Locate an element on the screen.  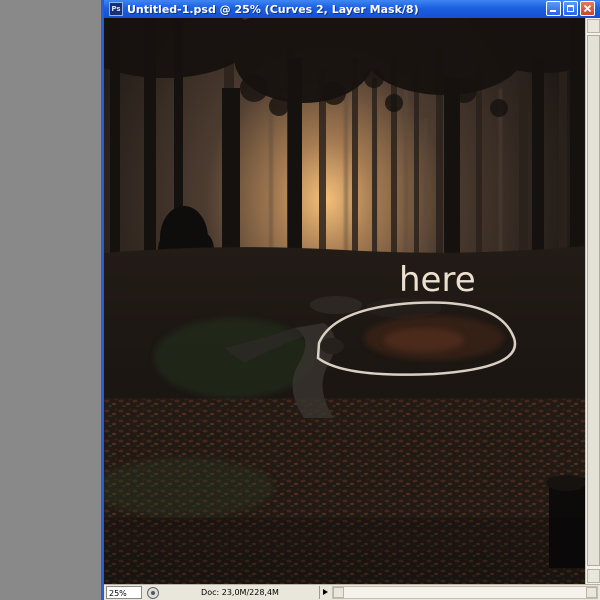
vertical-scrollbar is located at coordinates (592, 301).